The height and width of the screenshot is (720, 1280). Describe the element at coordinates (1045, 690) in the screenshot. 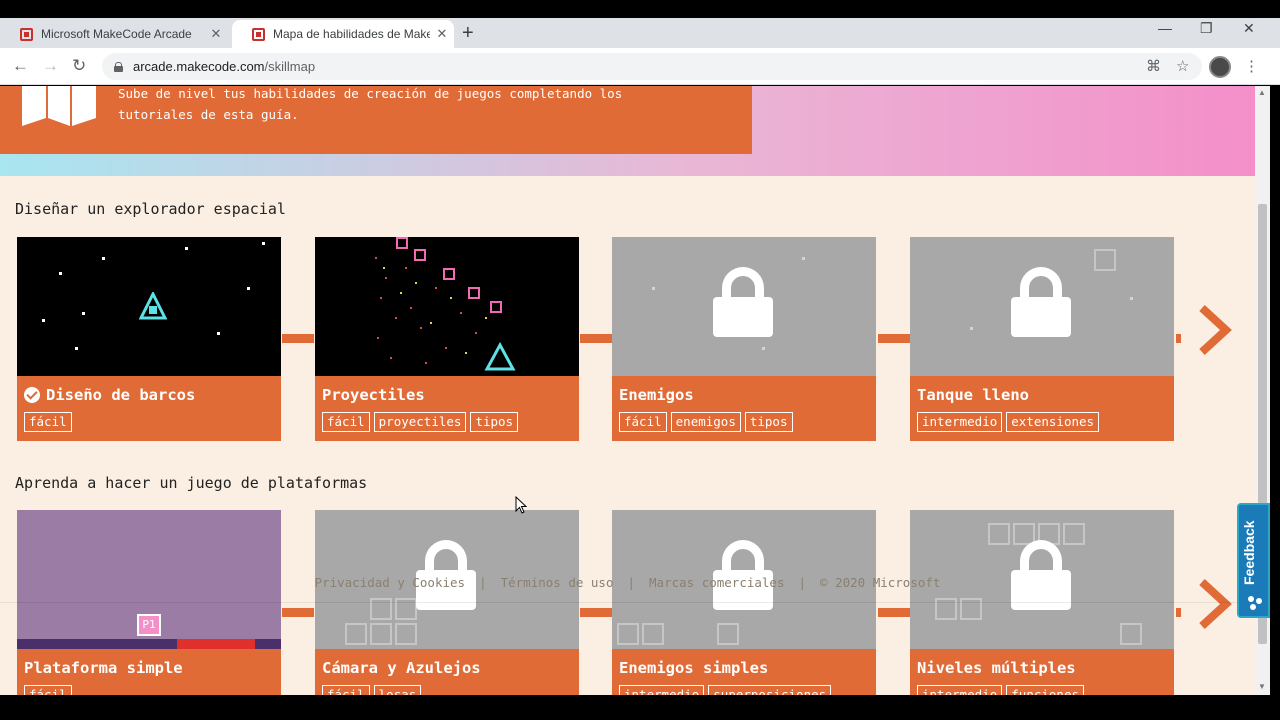

I see `tag: funciones` at that location.